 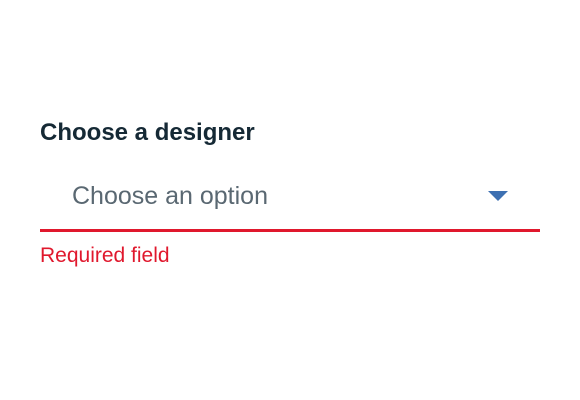 What do you see at coordinates (498, 196) in the screenshot?
I see `chevron-down-icon` at bounding box center [498, 196].